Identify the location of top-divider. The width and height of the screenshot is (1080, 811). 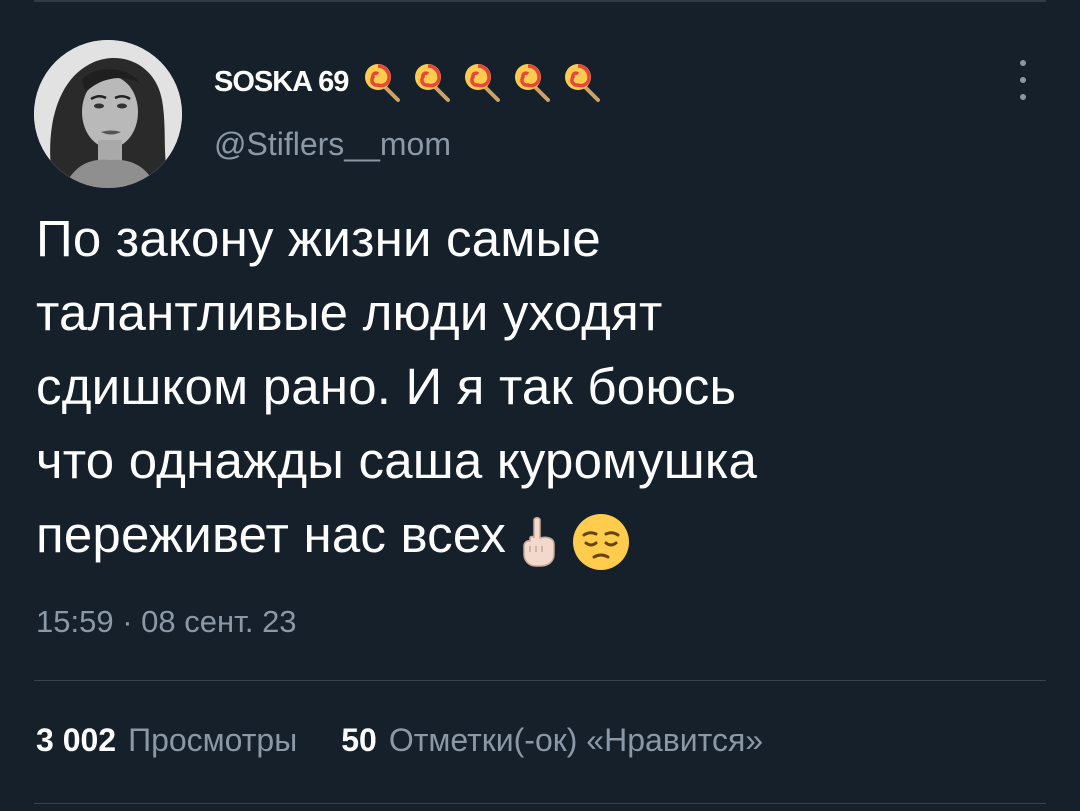
(540, 1).